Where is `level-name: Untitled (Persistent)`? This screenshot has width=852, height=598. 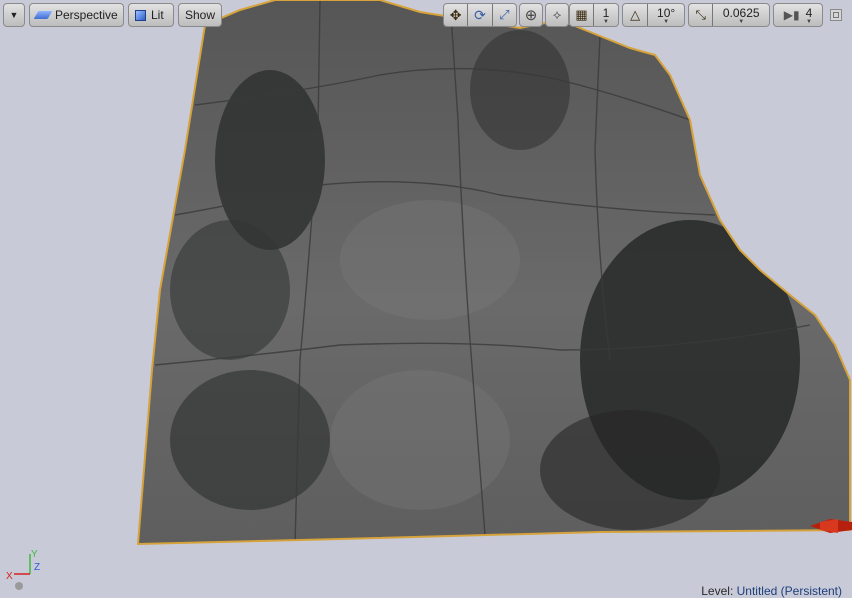 level-name: Untitled (Persistent) is located at coordinates (789, 591).